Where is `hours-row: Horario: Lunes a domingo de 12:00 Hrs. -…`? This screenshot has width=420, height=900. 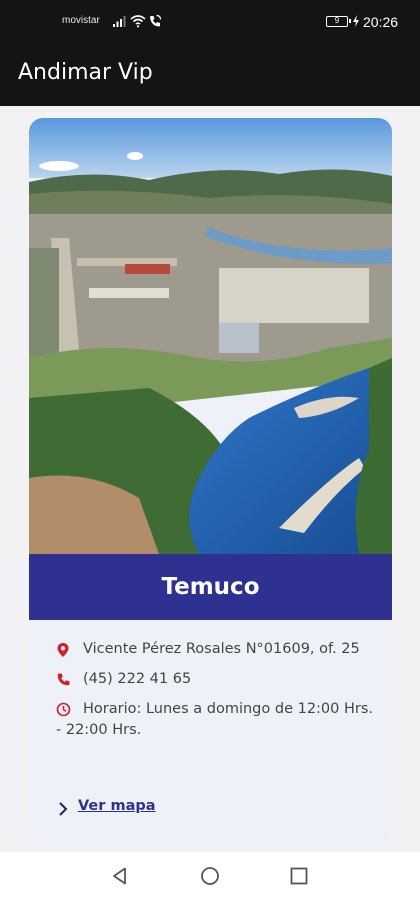 hours-row: Horario: Lunes a domingo de 12:00 Hrs. -… is located at coordinates (216, 720).